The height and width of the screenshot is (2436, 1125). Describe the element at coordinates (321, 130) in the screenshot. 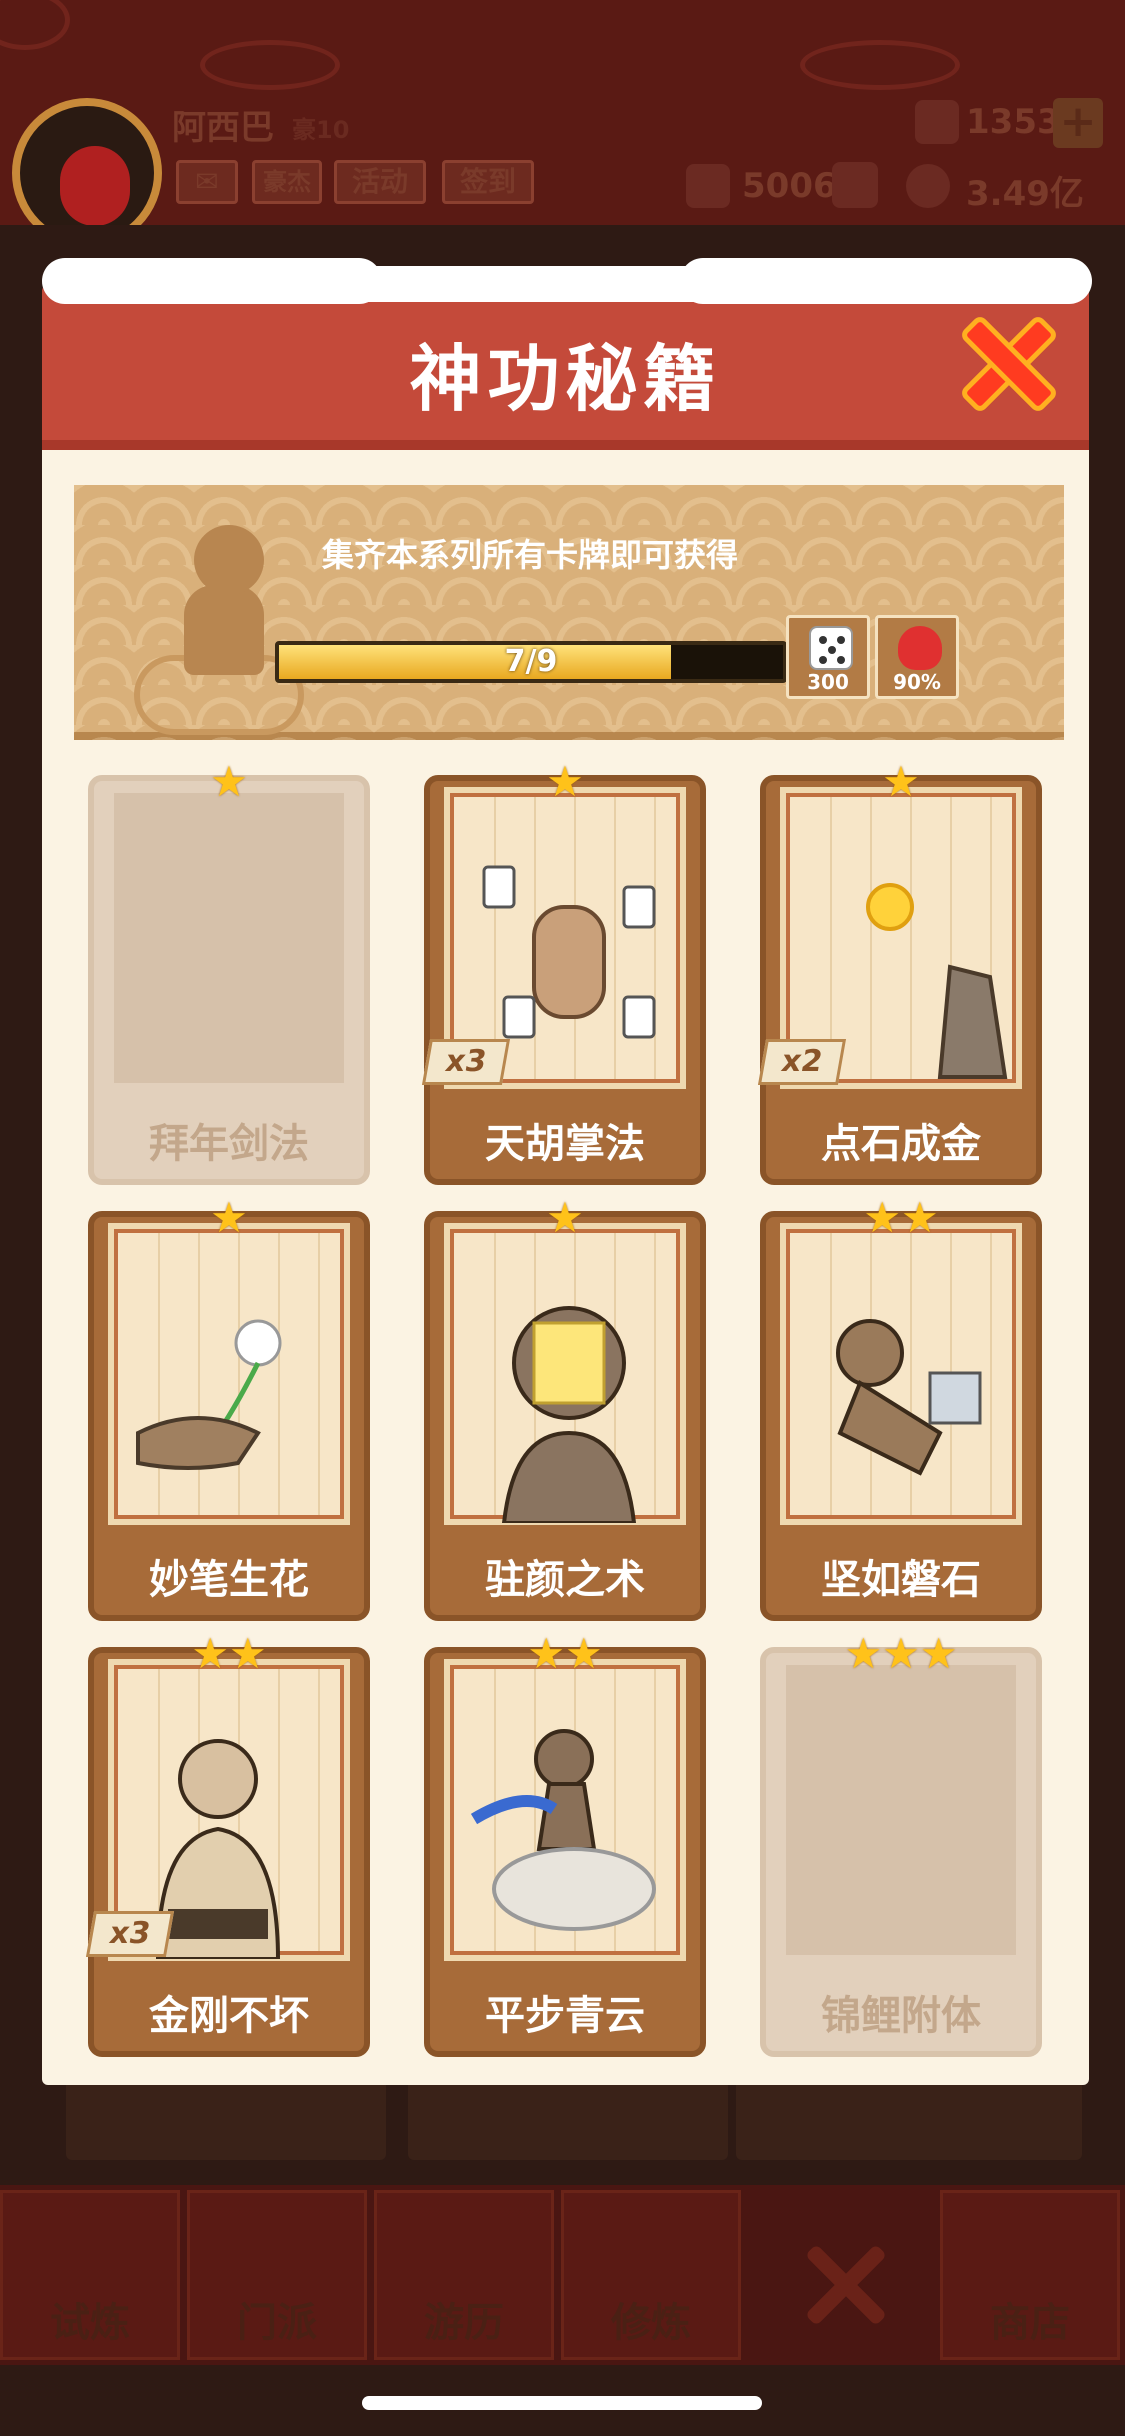

I see `player-rank: 豪10` at that location.